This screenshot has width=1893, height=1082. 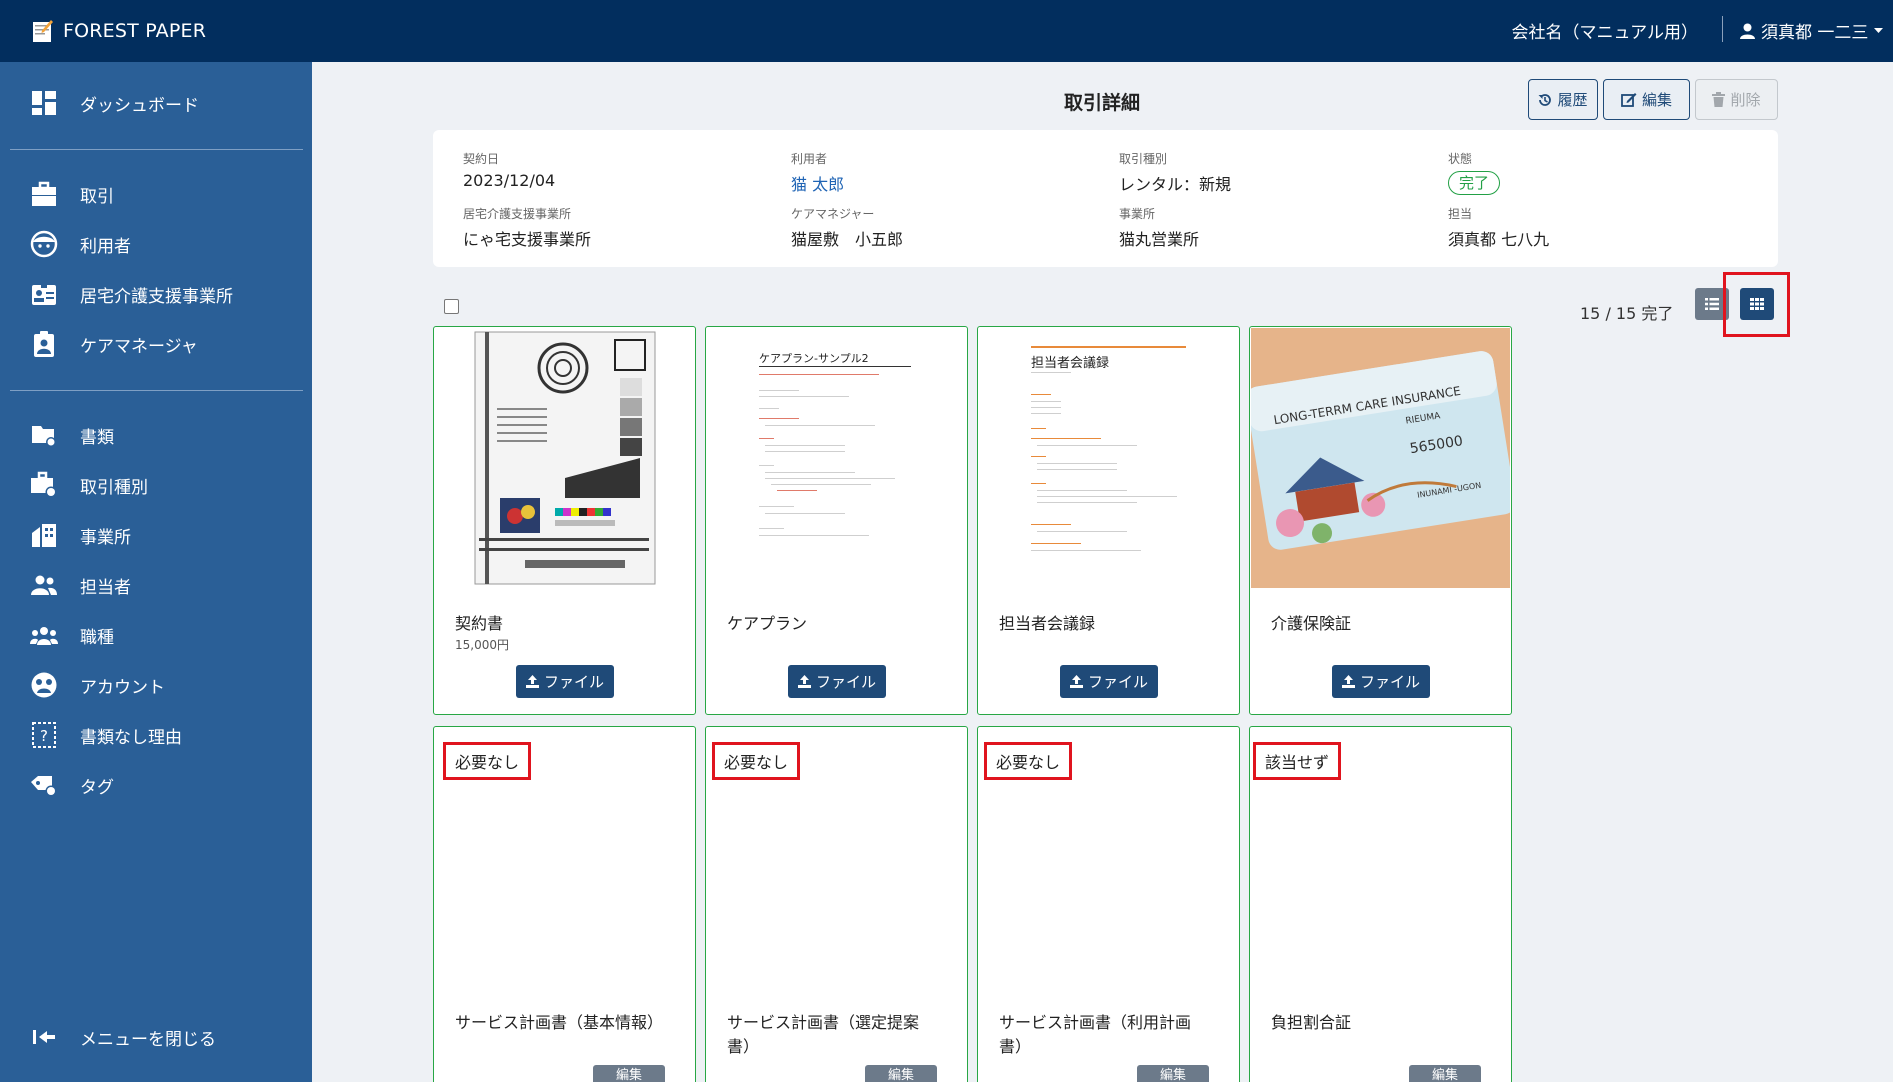 What do you see at coordinates (1175, 172) in the screenshot?
I see `transaction-type: 取引種別 レンタル：新規` at bounding box center [1175, 172].